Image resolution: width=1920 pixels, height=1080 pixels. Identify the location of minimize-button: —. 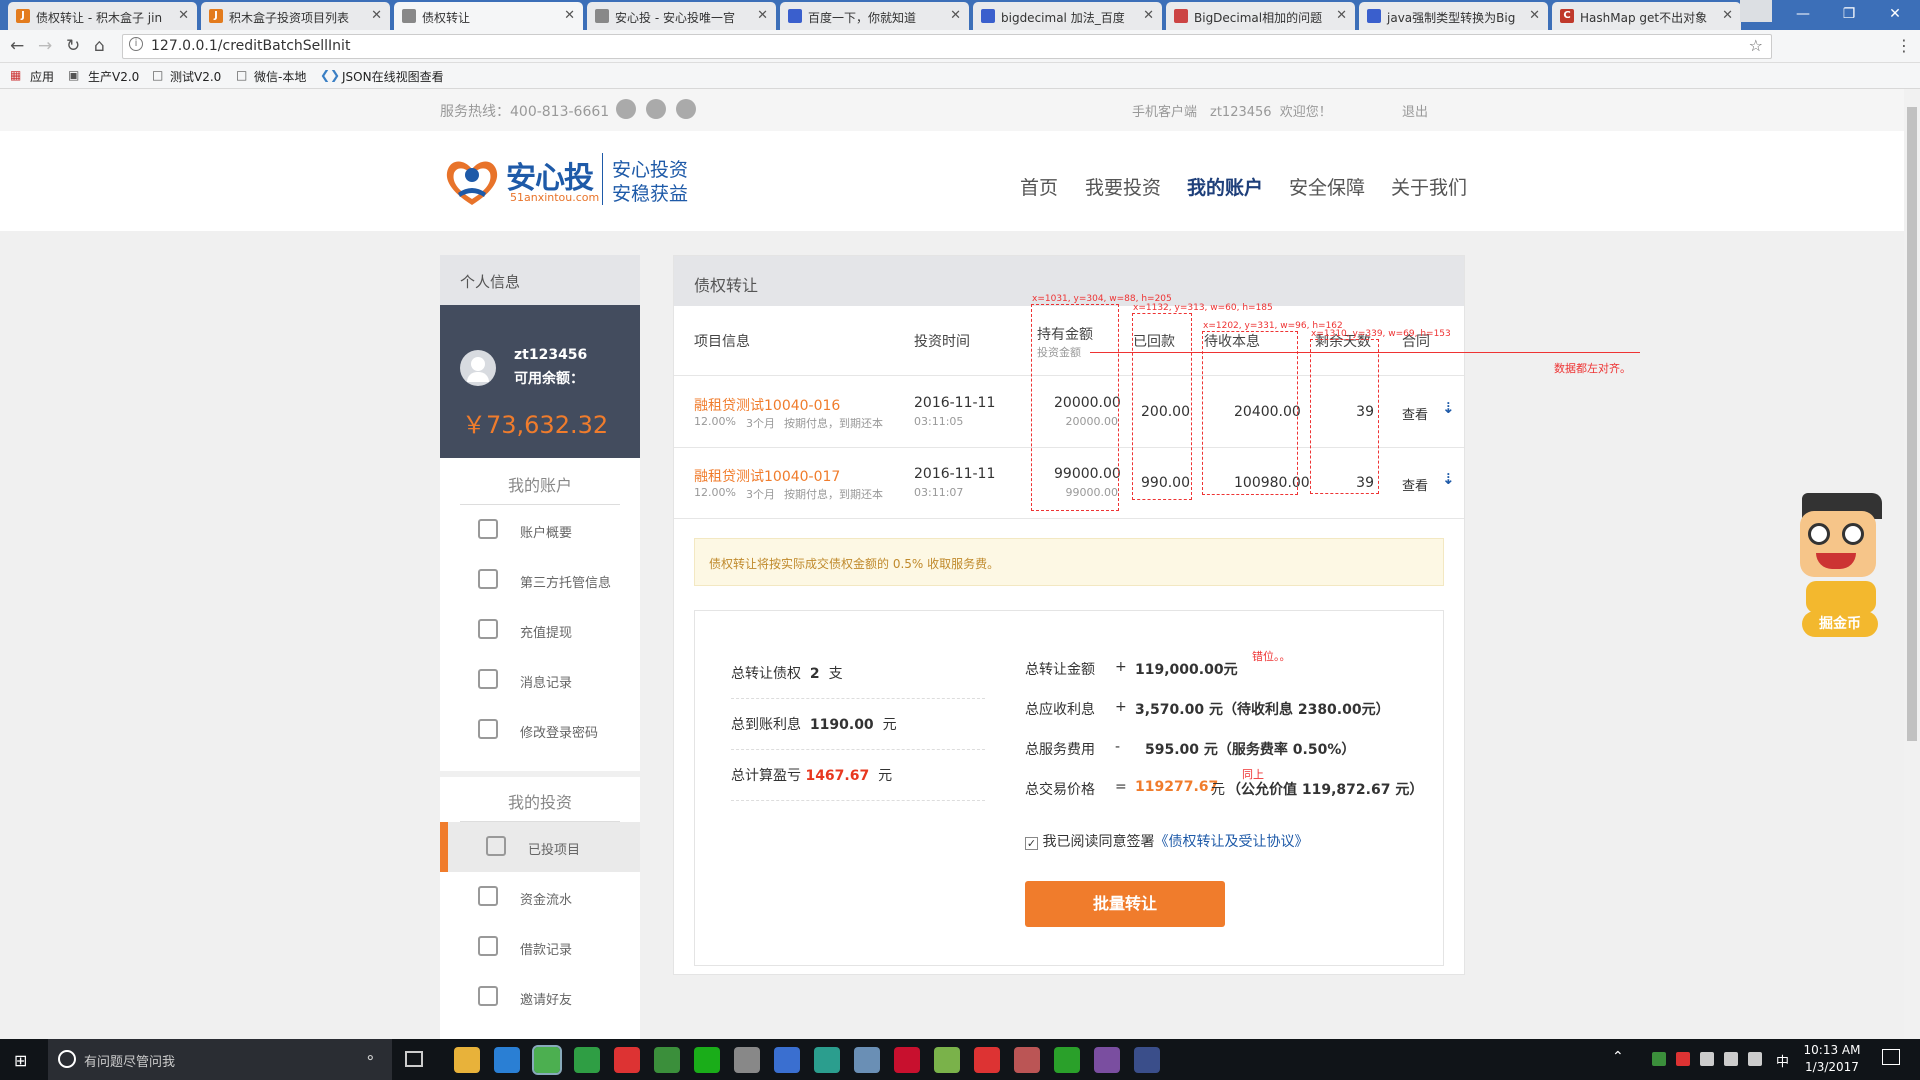
(1803, 15).